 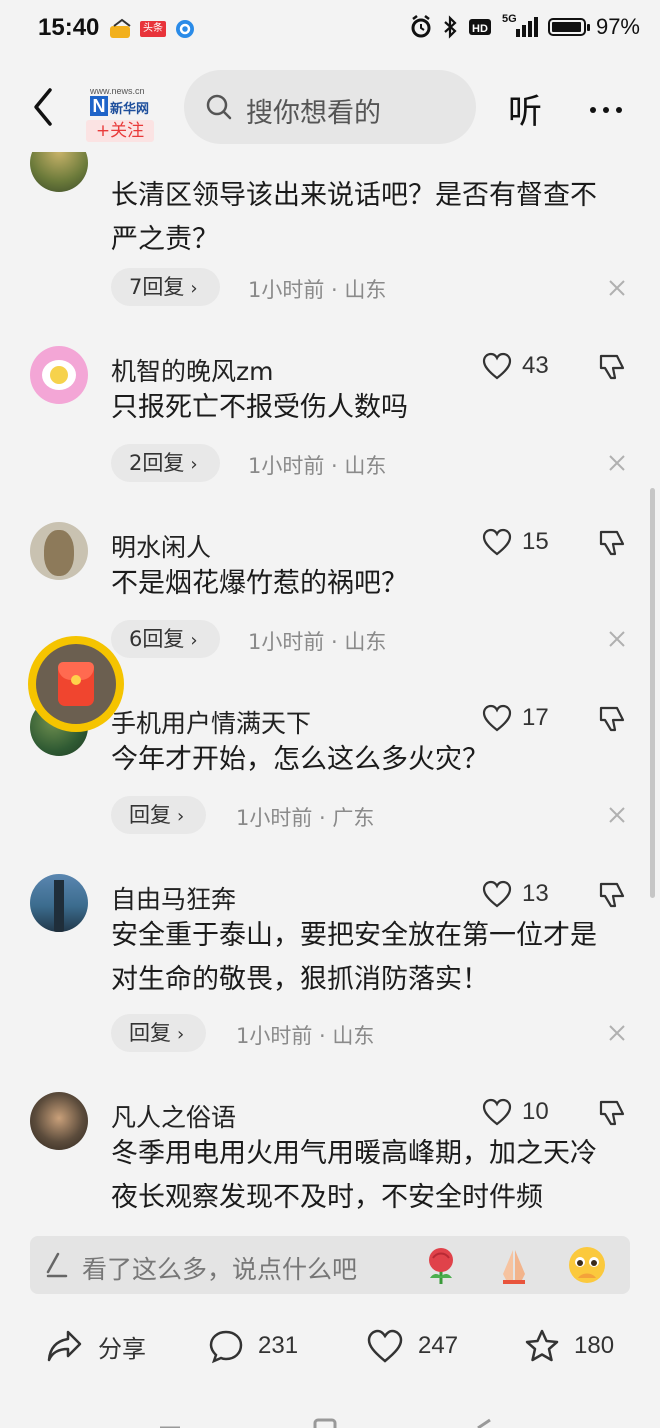 I want to click on comment-text: 冬季用电用火用气用暖高峰期，加之天冷夜长观察发现不及时，不安全时件频, so click(x=354, y=1175).